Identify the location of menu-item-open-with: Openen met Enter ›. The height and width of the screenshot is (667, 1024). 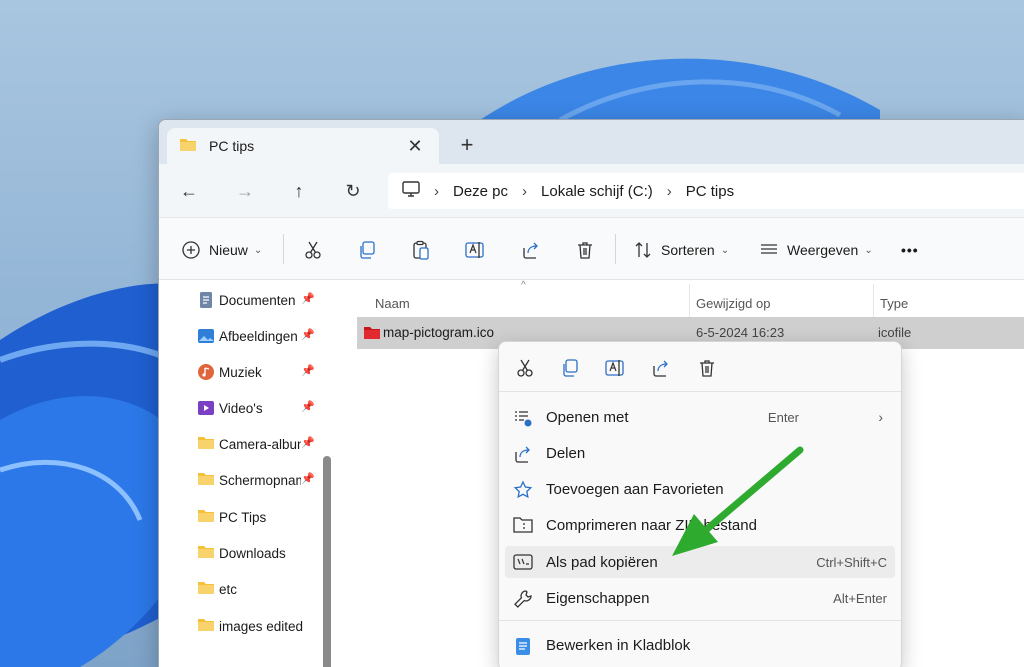
(700, 417).